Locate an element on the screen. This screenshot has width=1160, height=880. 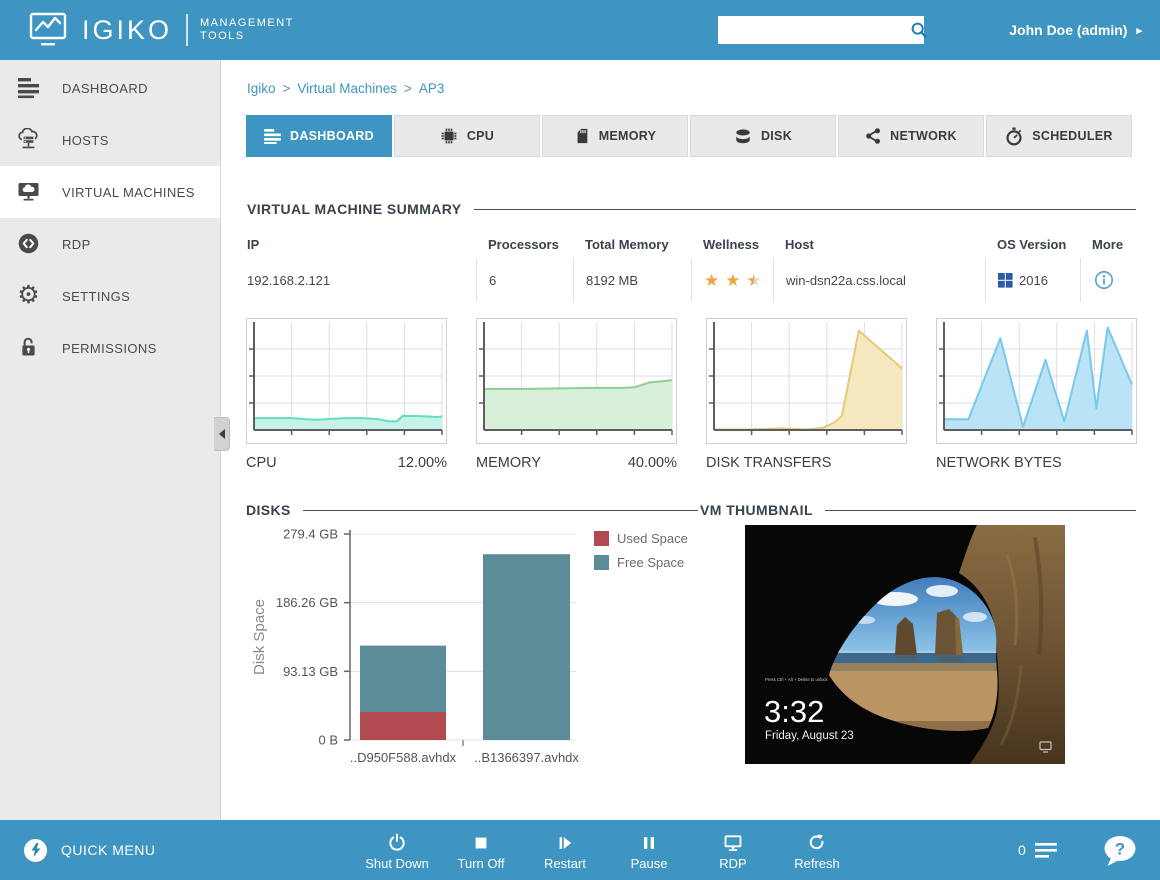
col-header-wellness: Wellness is located at coordinates (731, 244).